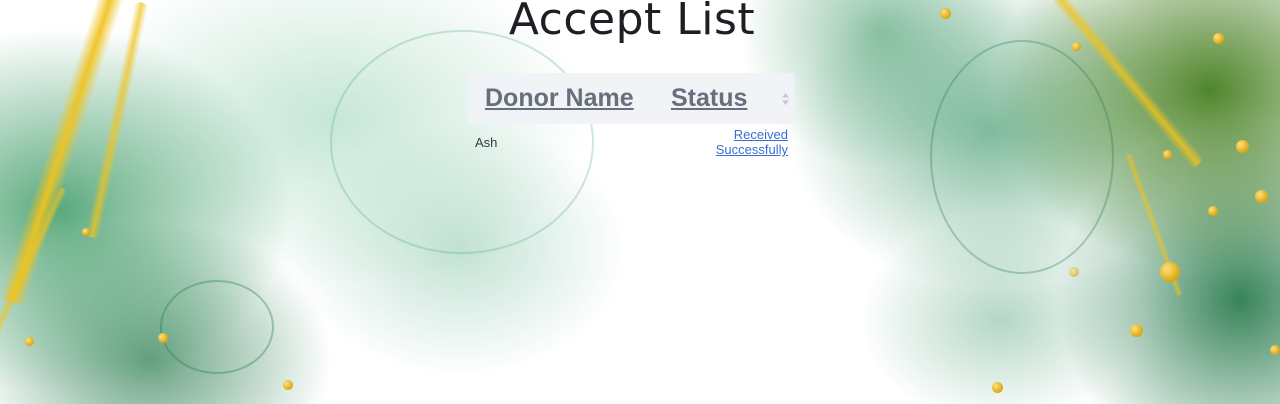  Describe the element at coordinates (752, 142) in the screenshot. I see `status-link: Received Successfully` at that location.